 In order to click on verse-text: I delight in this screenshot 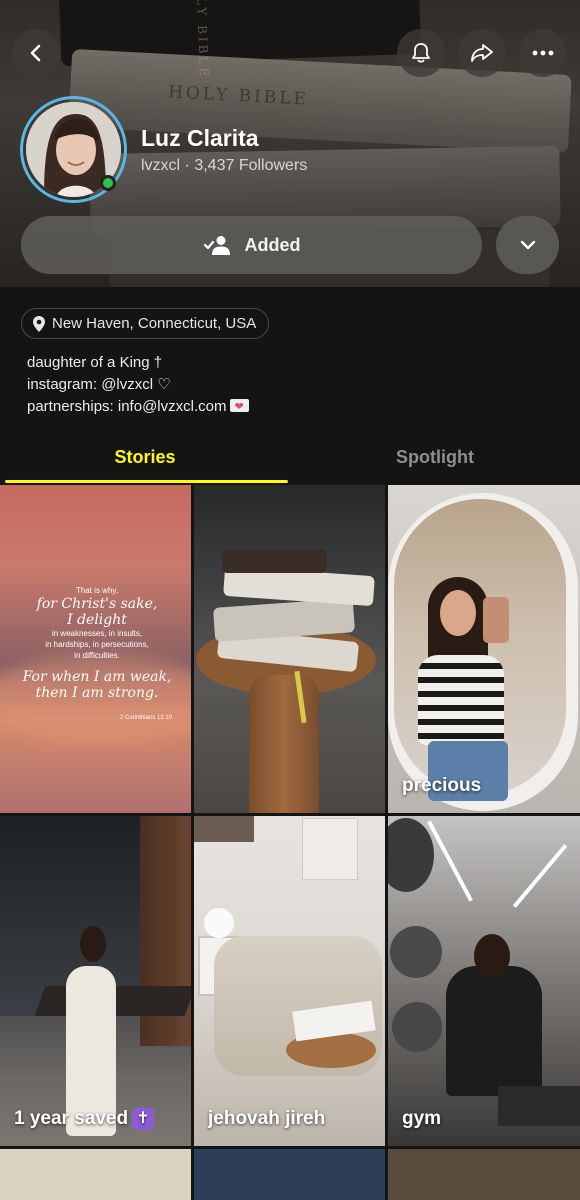, I will do `click(97, 620)`.